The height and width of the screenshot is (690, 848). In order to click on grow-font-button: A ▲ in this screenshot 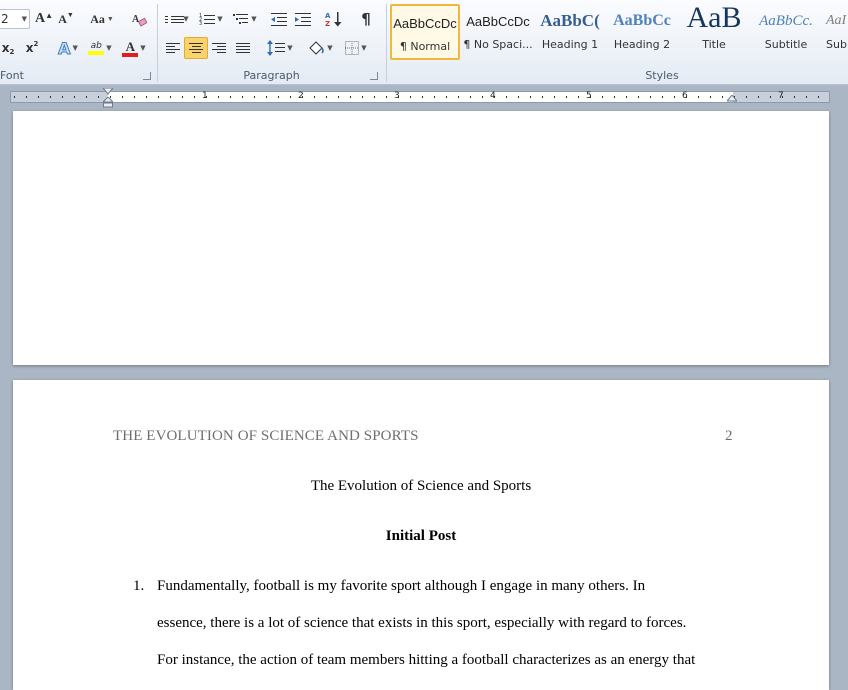, I will do `click(44, 19)`.